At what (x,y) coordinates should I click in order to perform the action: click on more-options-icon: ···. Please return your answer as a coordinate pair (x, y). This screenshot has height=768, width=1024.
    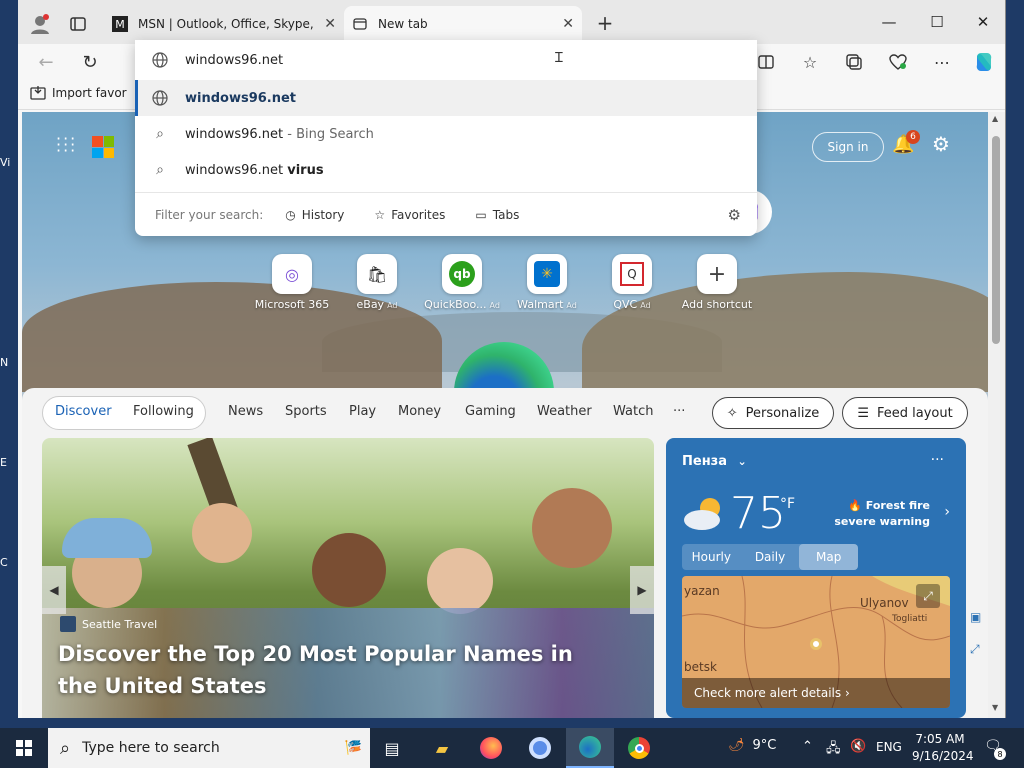
    Looking at the image, I should click on (937, 460).